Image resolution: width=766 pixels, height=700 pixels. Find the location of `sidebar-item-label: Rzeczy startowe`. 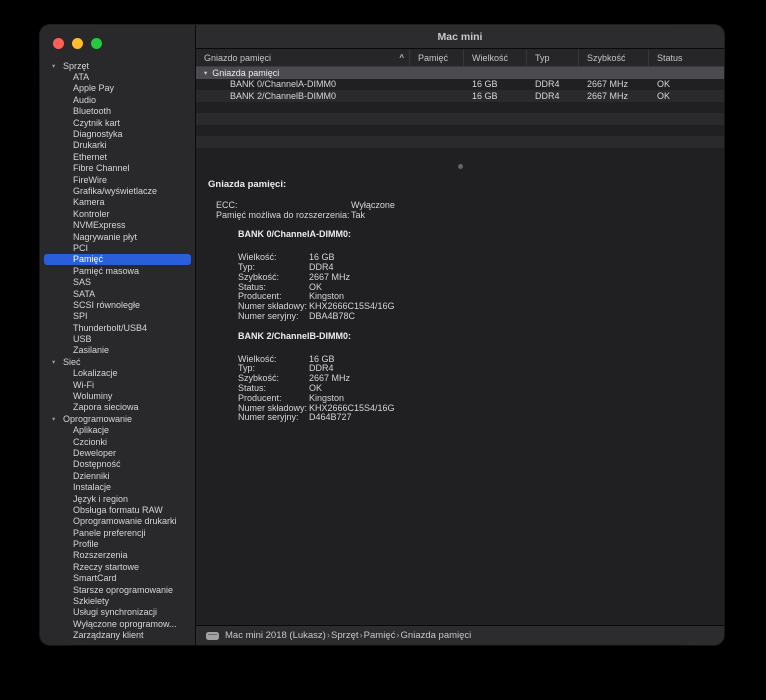

sidebar-item-label: Rzeczy startowe is located at coordinates (106, 566).